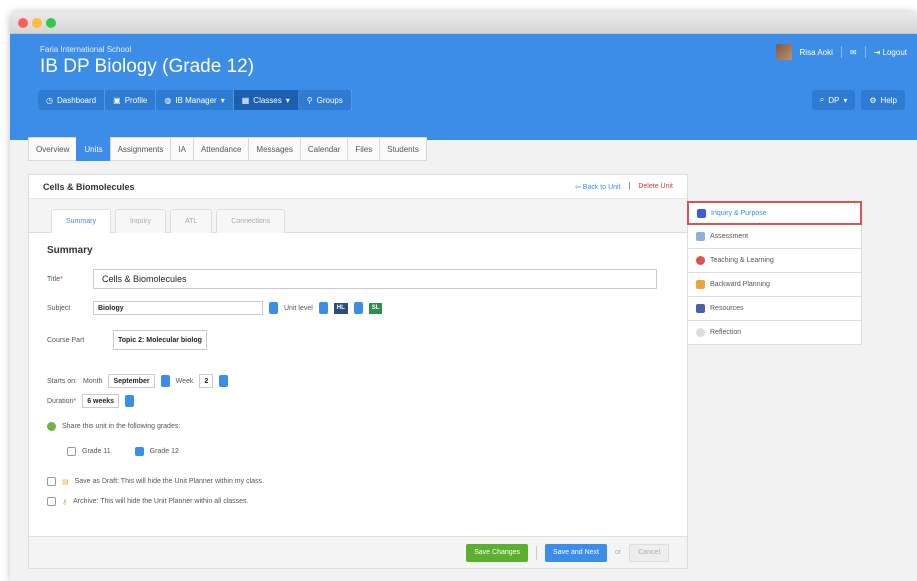  I want to click on subtab-connections: Connections, so click(251, 221).